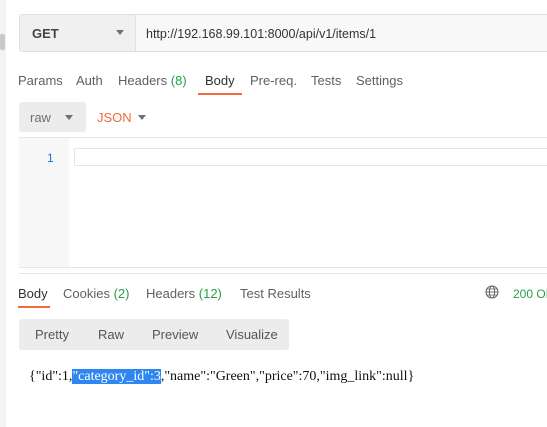  What do you see at coordinates (116, 376) in the screenshot?
I see `response-body-selection: "category_id":3` at bounding box center [116, 376].